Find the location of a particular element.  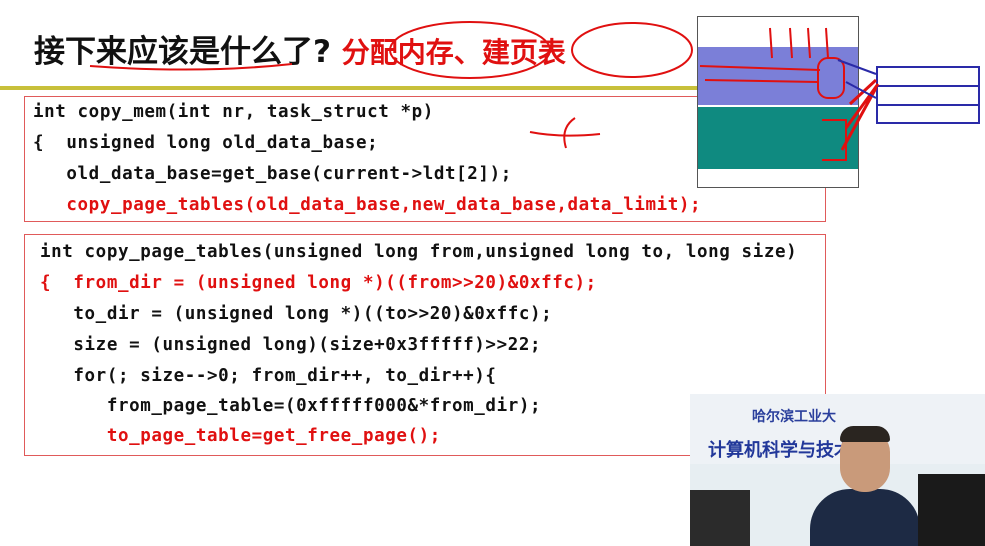

circle-annotation-pagetable is located at coordinates (632, 50).